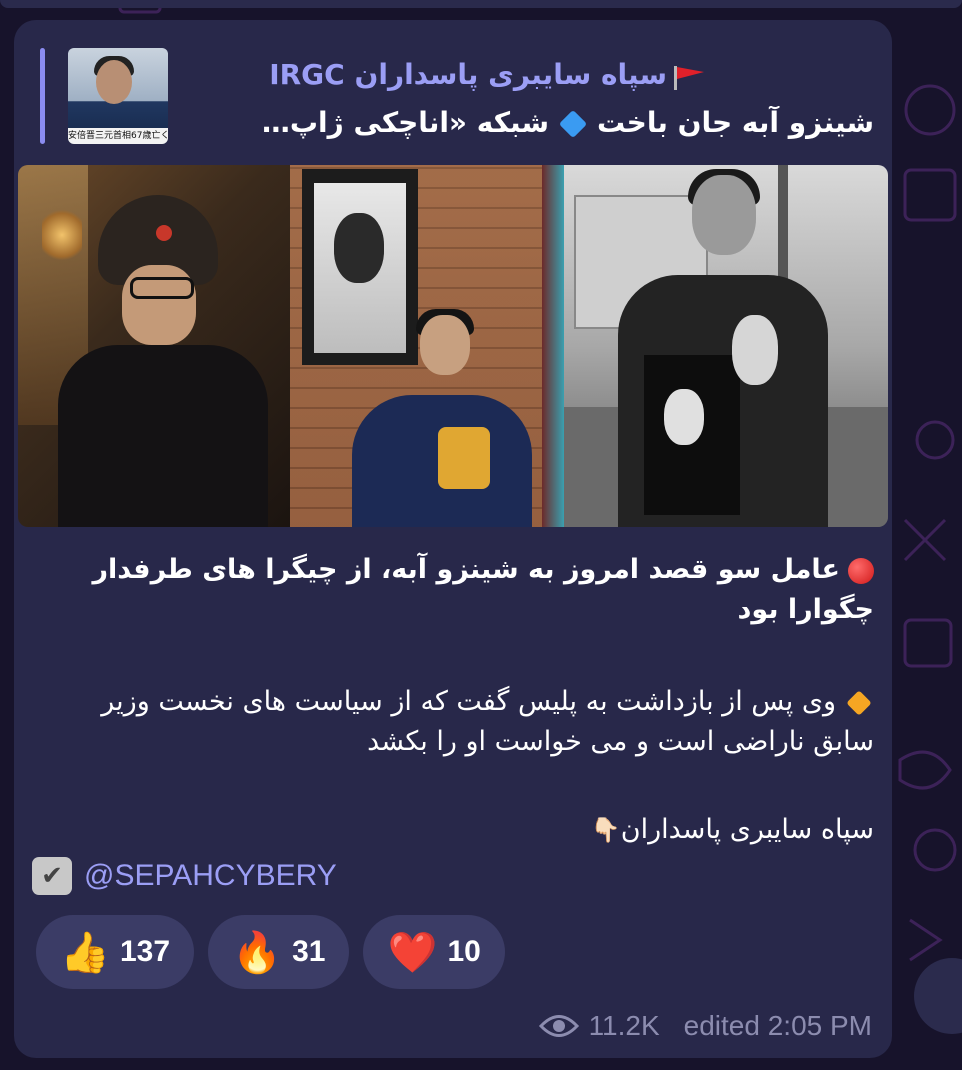 The image size is (962, 1070). Describe the element at coordinates (624, 1025) in the screenshot. I see `view-count: 11.2K` at that location.